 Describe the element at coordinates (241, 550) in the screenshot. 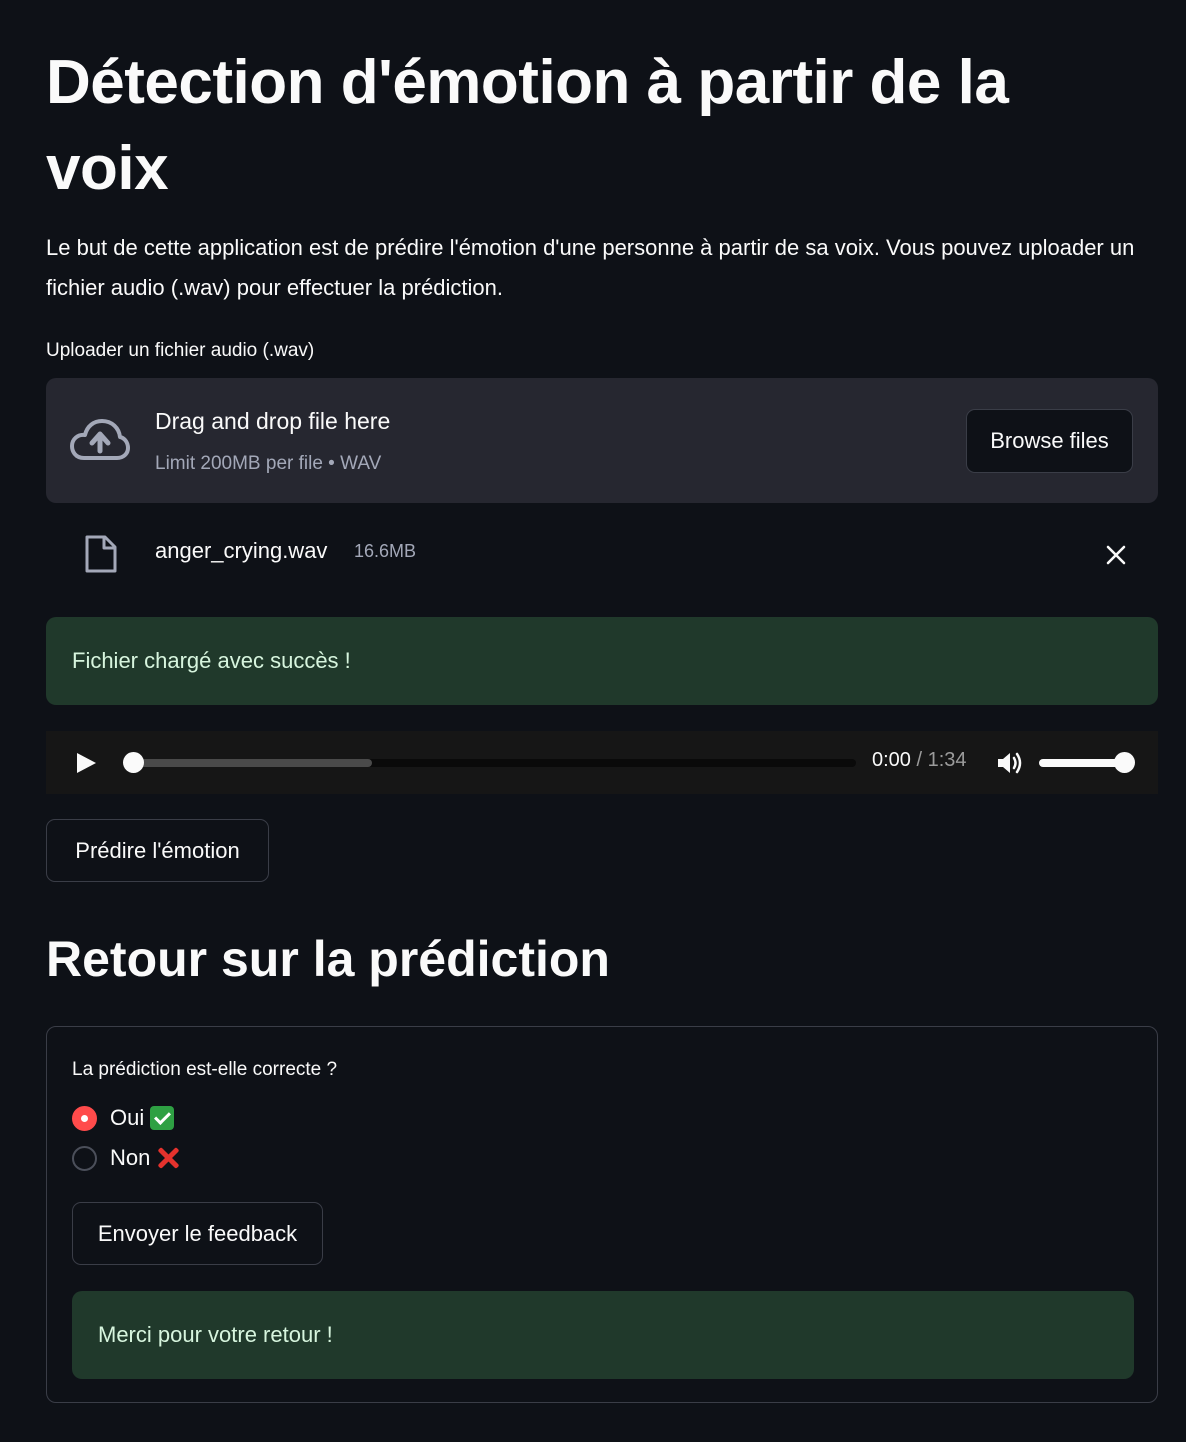

I see `file-name: anger_crying.wav` at that location.